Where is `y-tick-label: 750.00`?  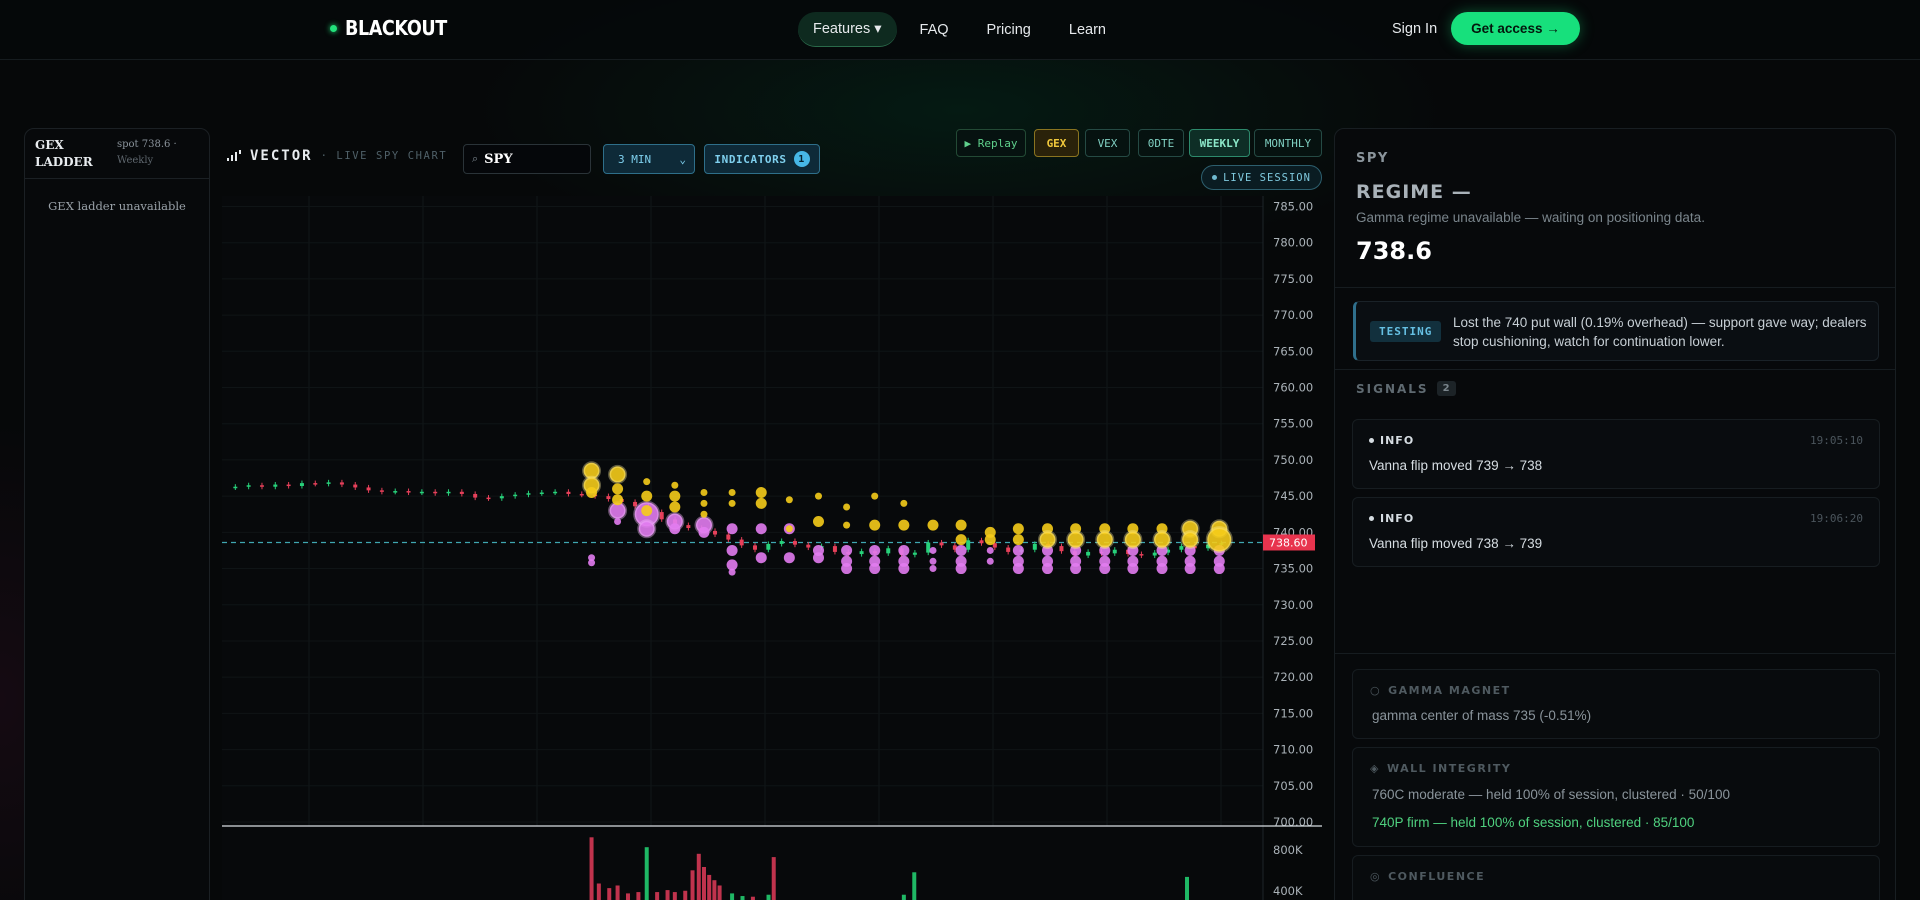 y-tick-label: 750.00 is located at coordinates (1293, 460).